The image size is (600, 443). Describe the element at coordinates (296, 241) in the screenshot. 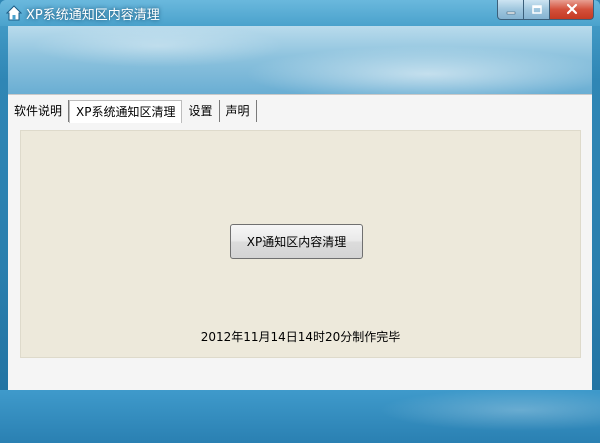

I see `cleanup-button: XP通知区内容清理` at that location.